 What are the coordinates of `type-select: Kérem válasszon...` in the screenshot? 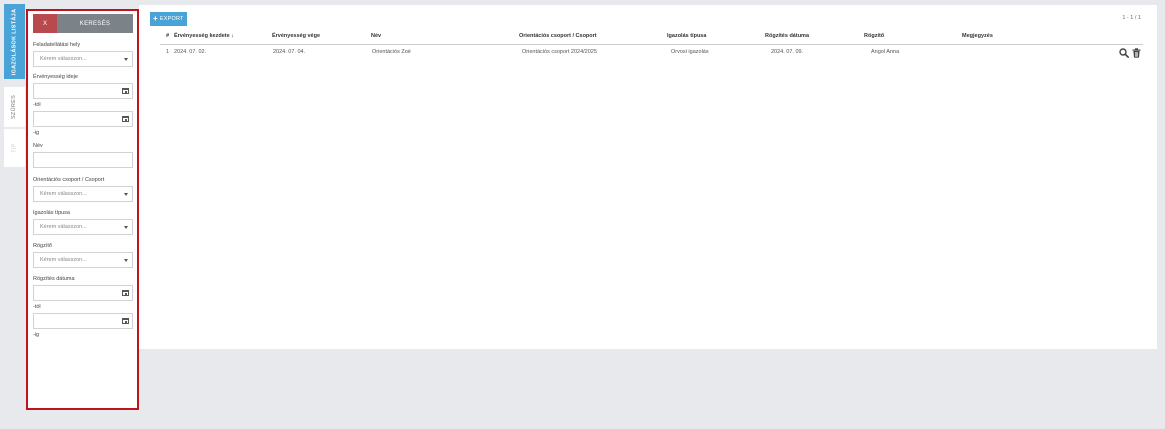 It's located at (83, 227).